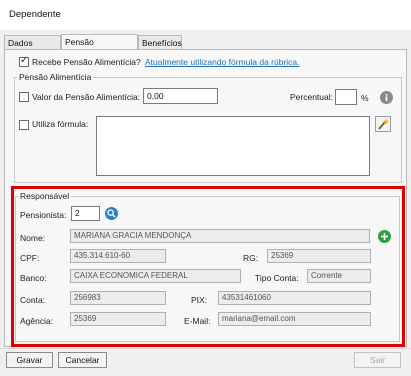  What do you see at coordinates (294, 319) in the screenshot?
I see `email-field: mariana@email.com` at bounding box center [294, 319].